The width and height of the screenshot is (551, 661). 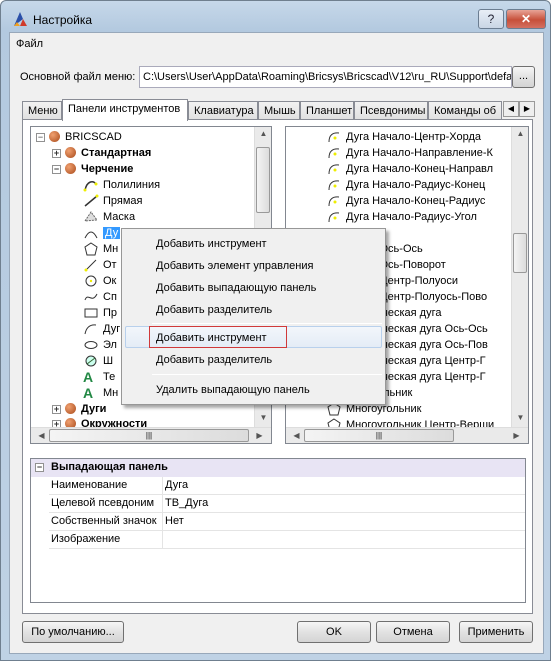 I want to click on tree-item-partial: A Мн, so click(x=100, y=393).